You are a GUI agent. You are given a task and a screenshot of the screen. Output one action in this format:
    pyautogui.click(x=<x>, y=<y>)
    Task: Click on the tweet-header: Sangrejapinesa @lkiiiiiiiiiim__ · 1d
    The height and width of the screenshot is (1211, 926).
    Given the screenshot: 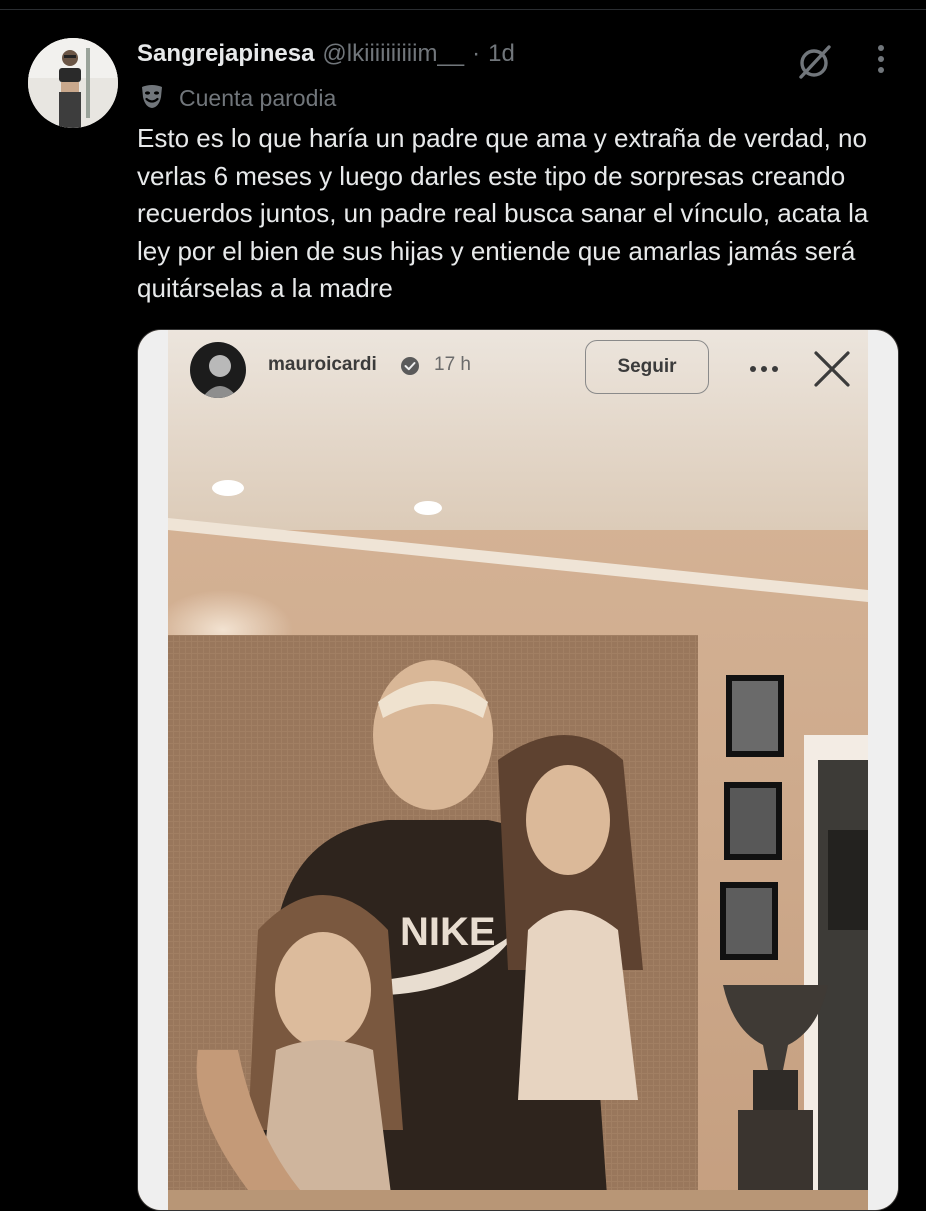 What is the action you would take?
    pyautogui.click(x=326, y=57)
    